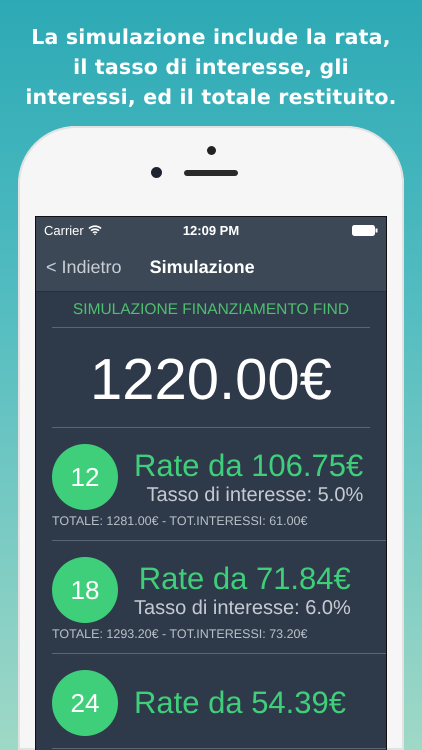 The width and height of the screenshot is (422, 750). What do you see at coordinates (84, 267) in the screenshot?
I see `back-link: < Indietro` at bounding box center [84, 267].